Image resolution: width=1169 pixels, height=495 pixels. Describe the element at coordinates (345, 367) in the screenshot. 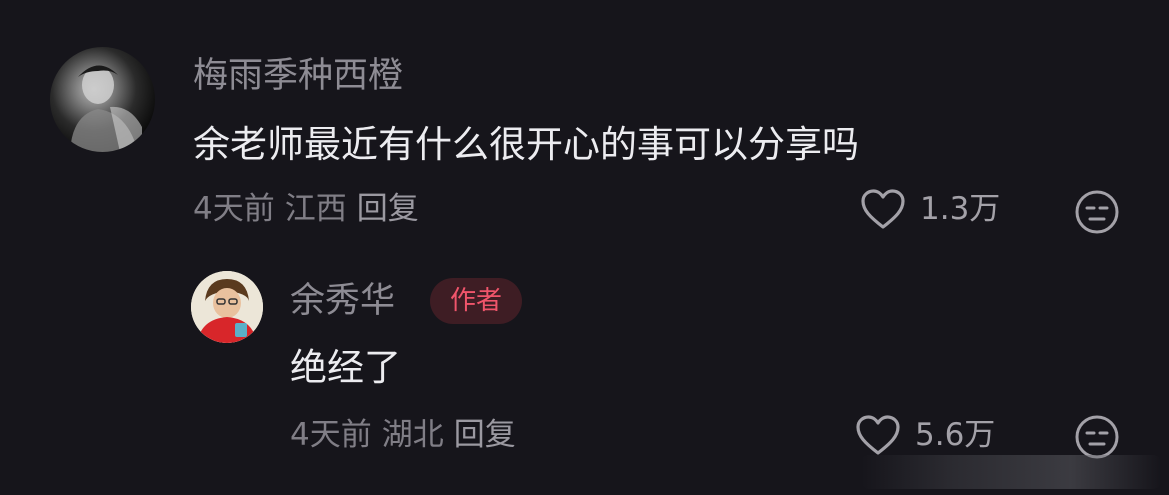

I see `reply-text: 绝经了` at that location.